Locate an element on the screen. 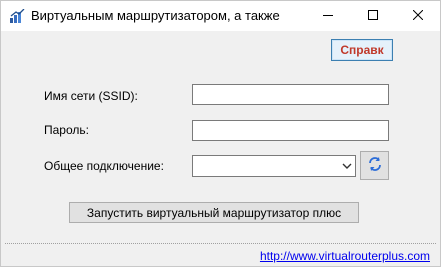  minimize-icon is located at coordinates (327, 16).